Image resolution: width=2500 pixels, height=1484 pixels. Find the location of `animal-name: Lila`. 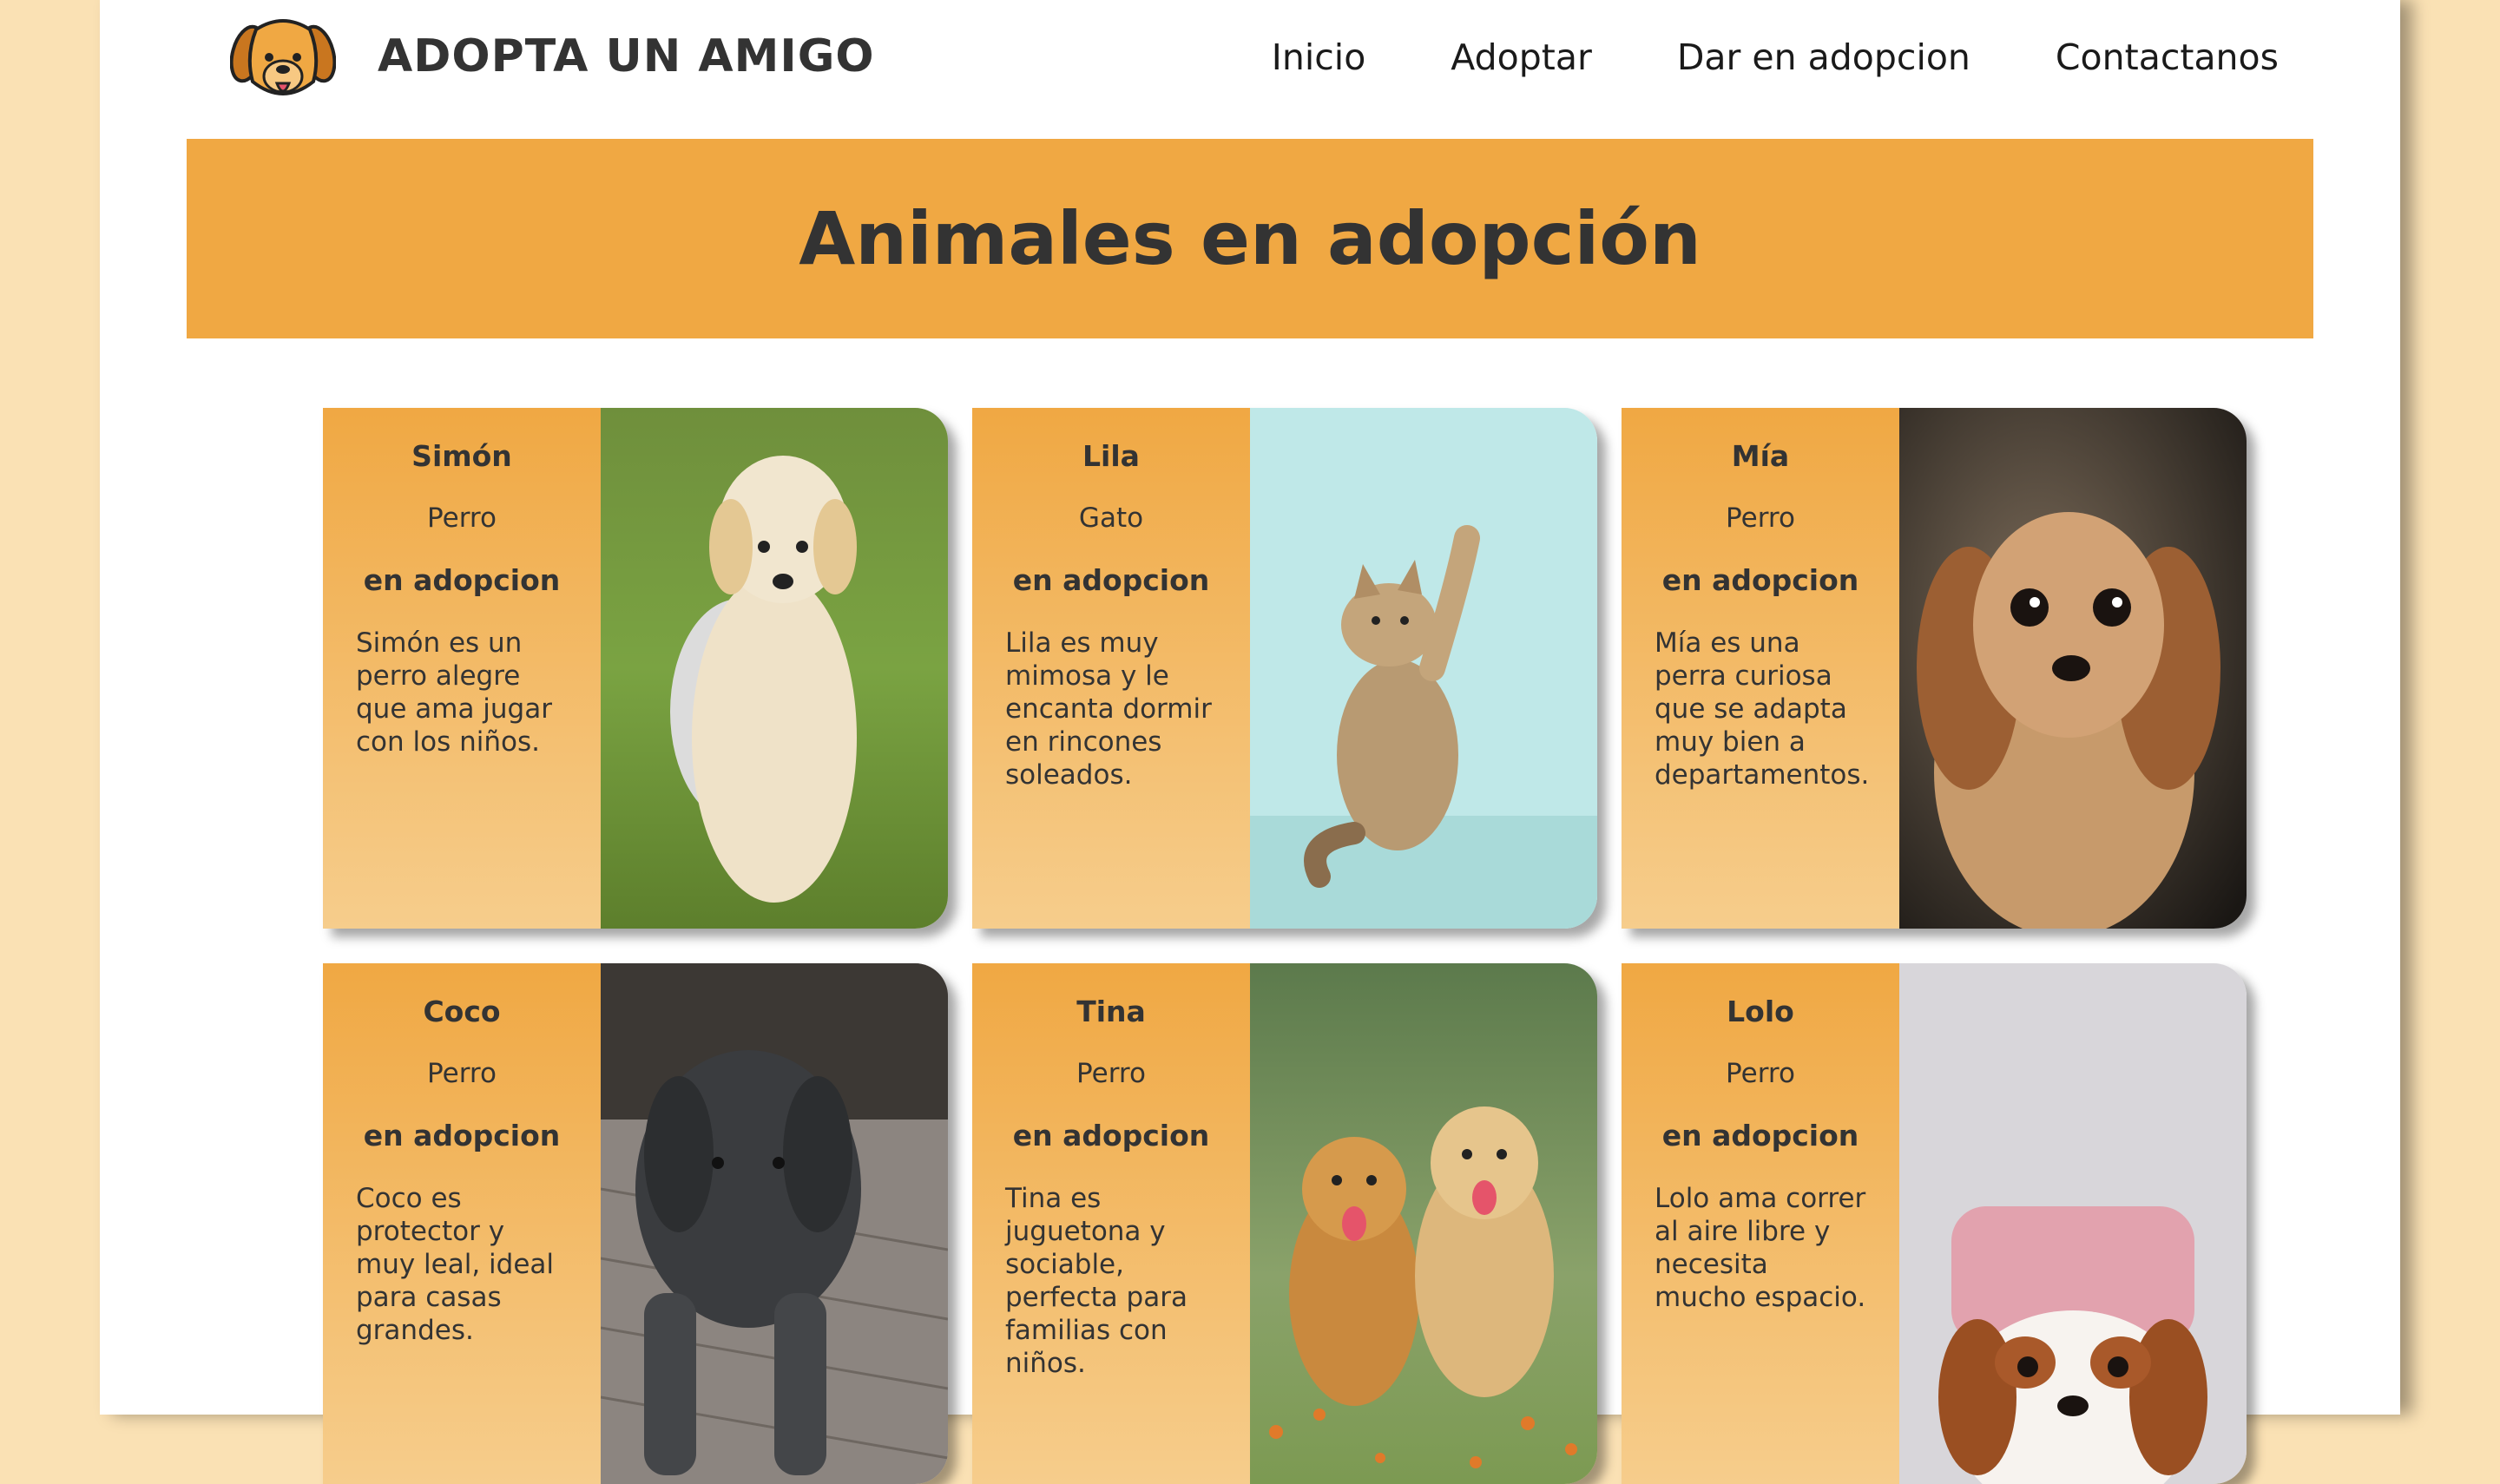

animal-name: Lila is located at coordinates (1111, 456).